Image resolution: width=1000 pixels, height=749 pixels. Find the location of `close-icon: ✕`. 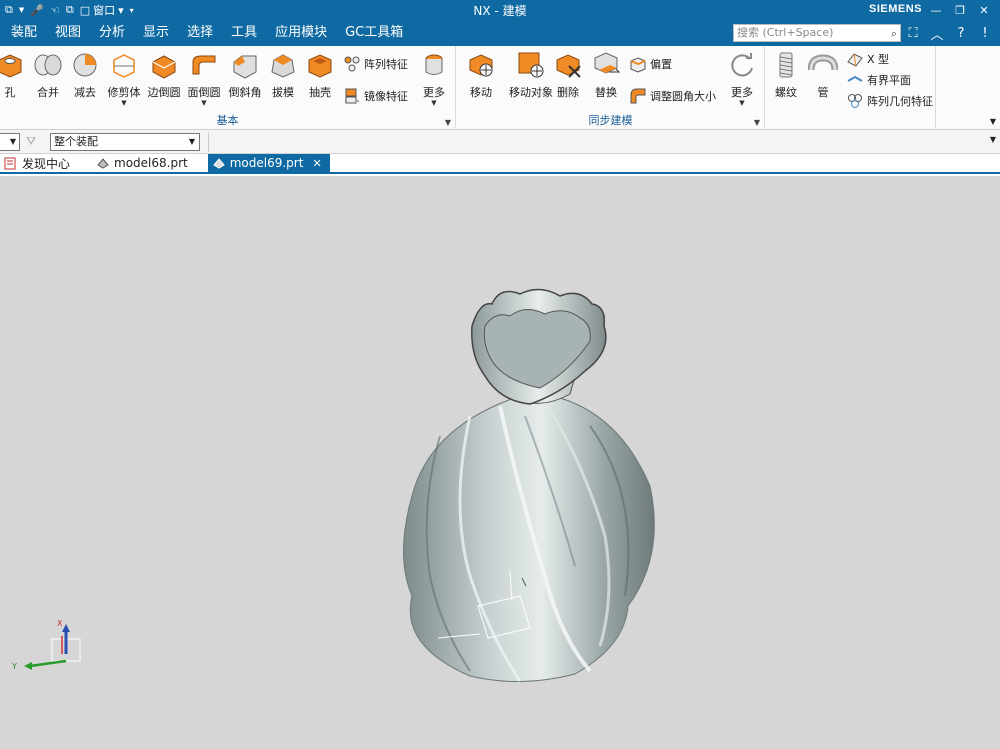

close-icon: ✕ is located at coordinates (984, 10).